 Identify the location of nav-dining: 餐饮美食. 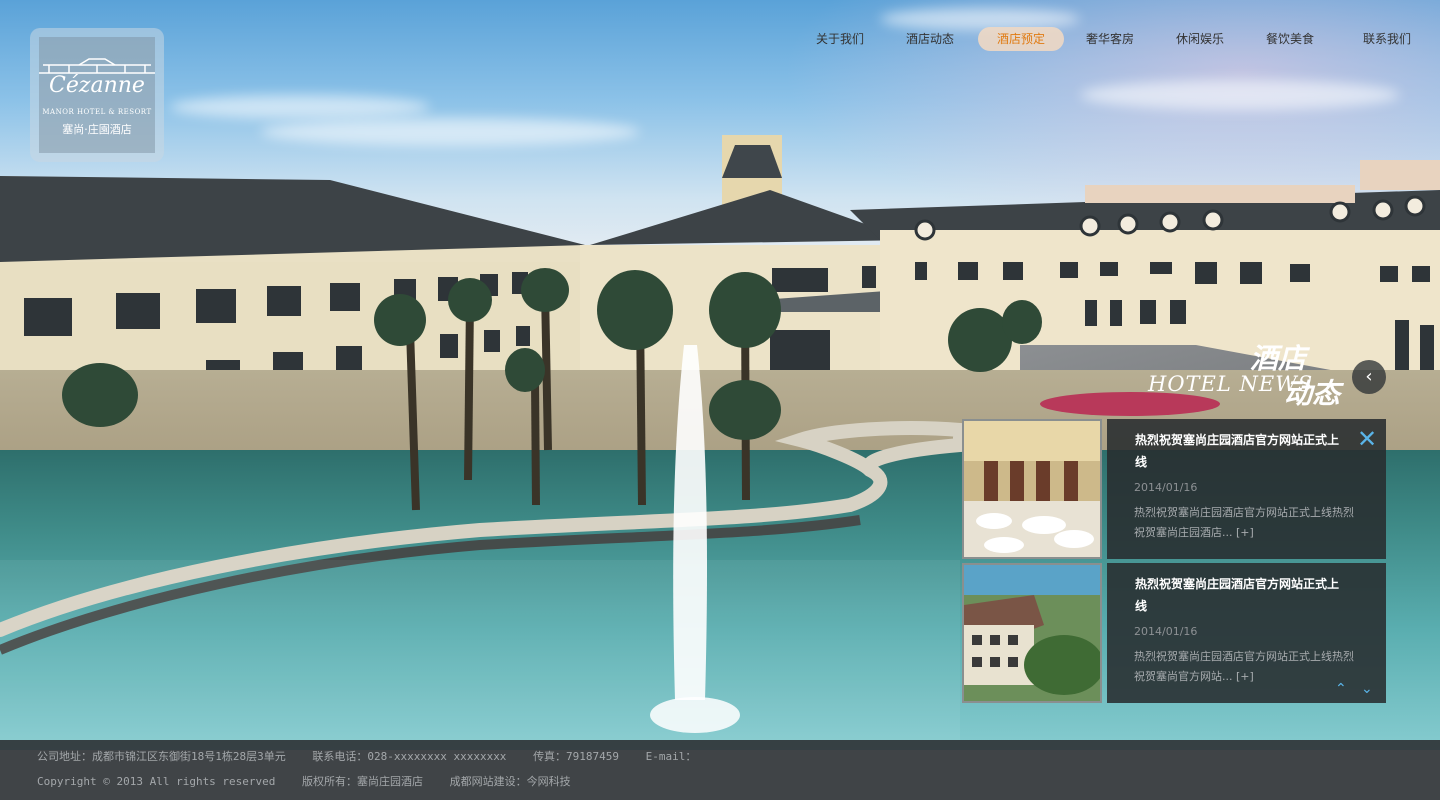
(1290, 39).